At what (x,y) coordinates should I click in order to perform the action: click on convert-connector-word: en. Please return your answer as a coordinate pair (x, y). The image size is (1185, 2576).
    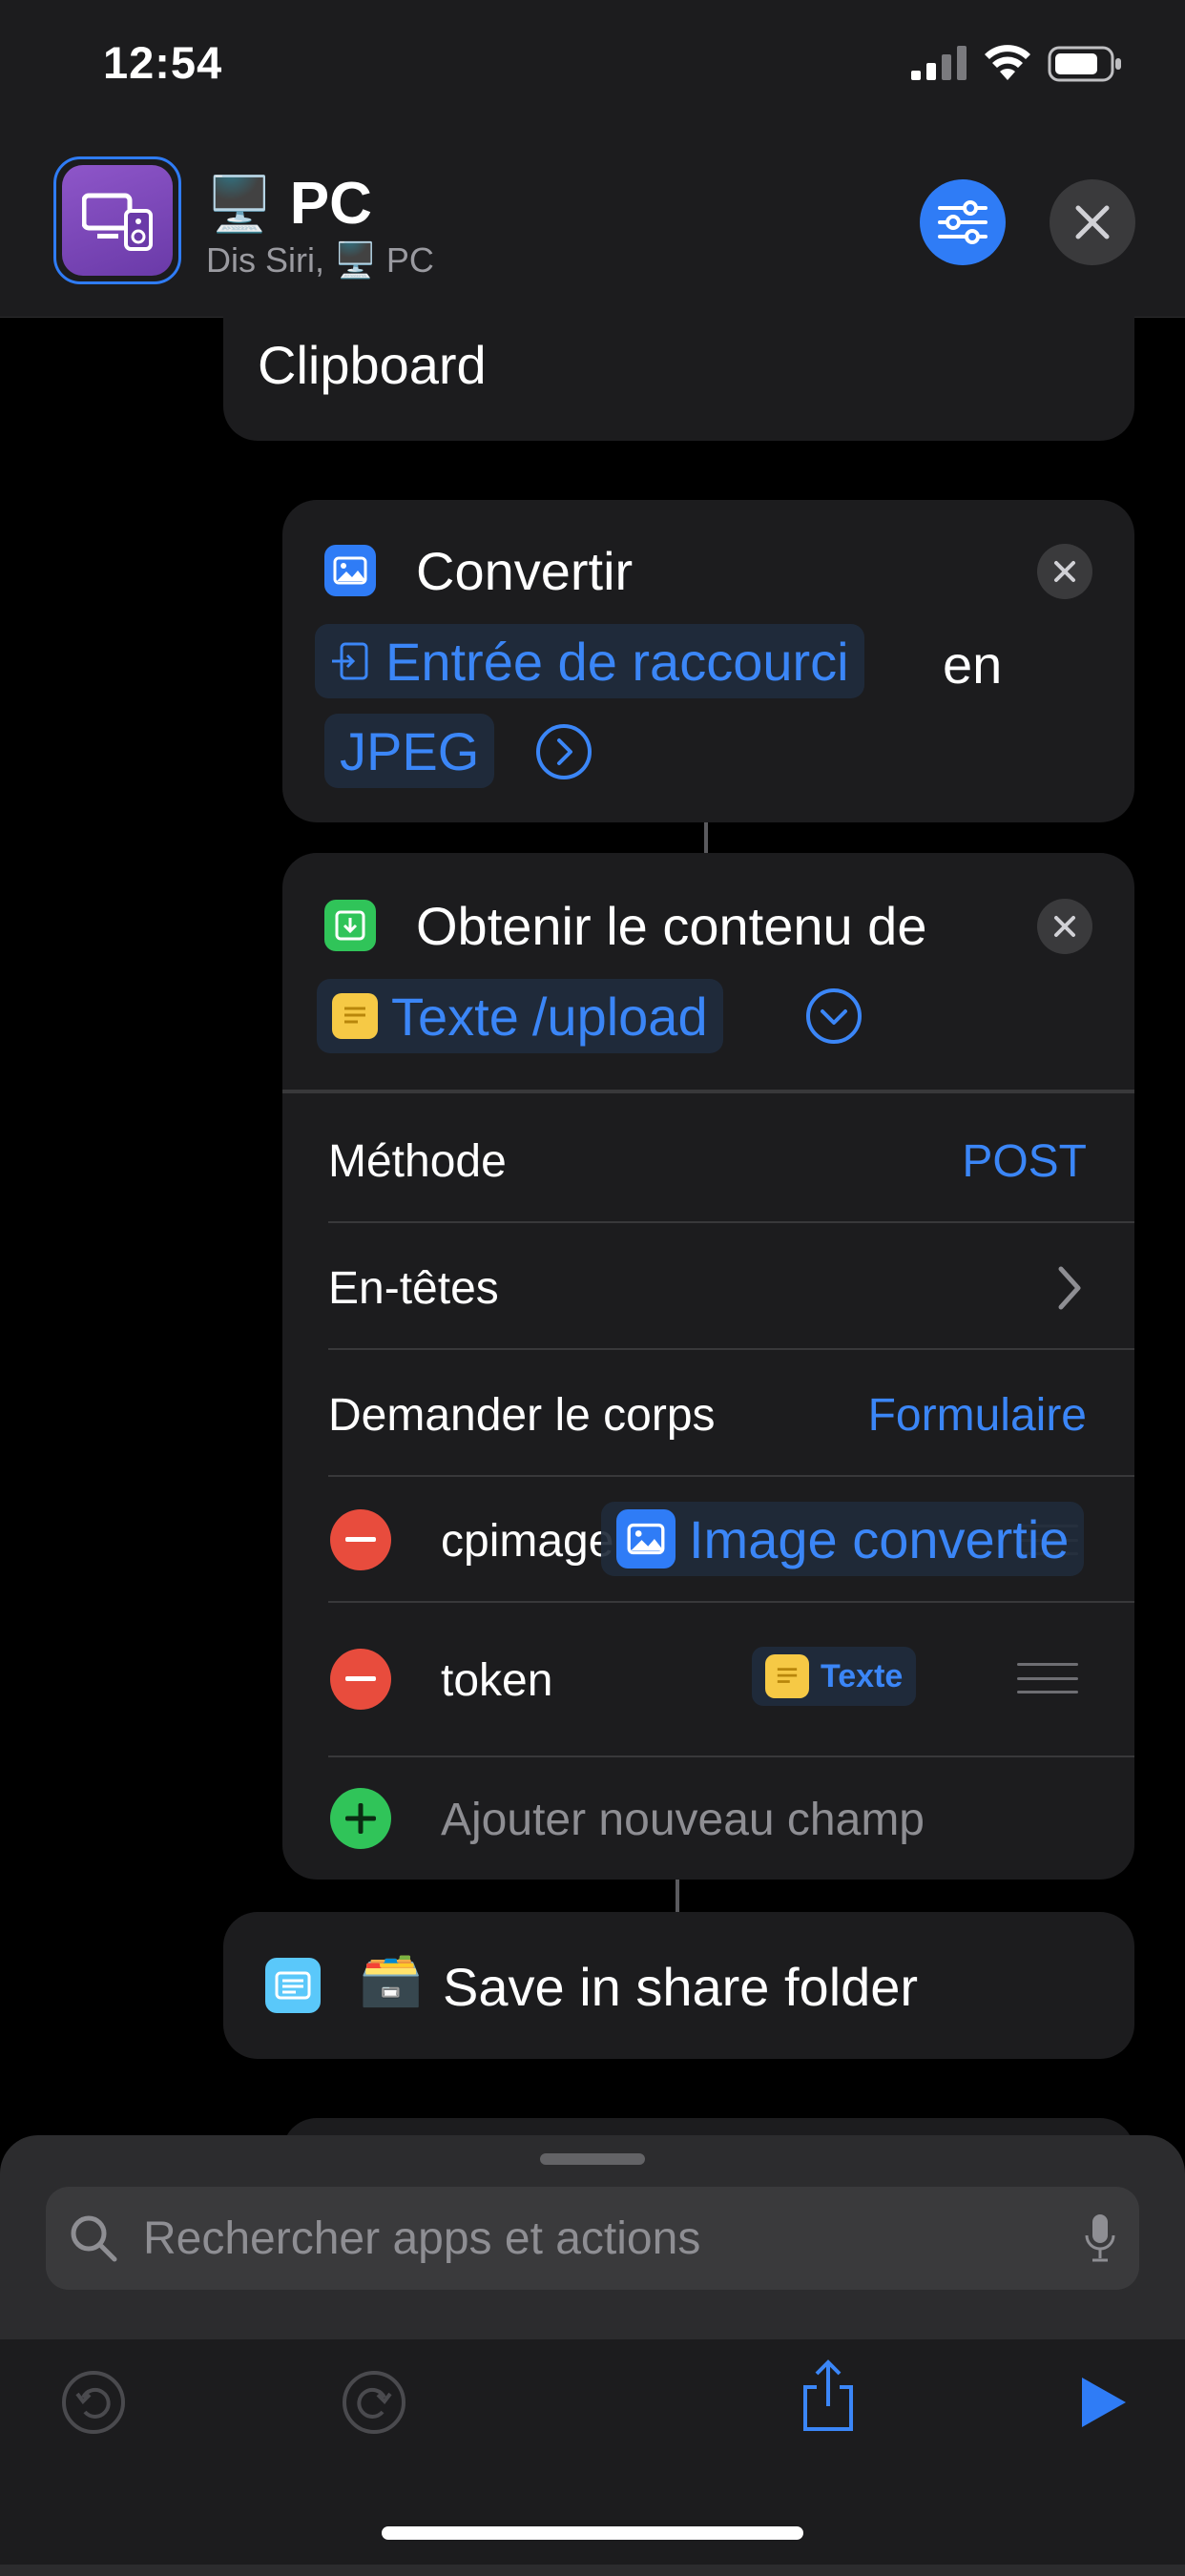
    Looking at the image, I should click on (973, 664).